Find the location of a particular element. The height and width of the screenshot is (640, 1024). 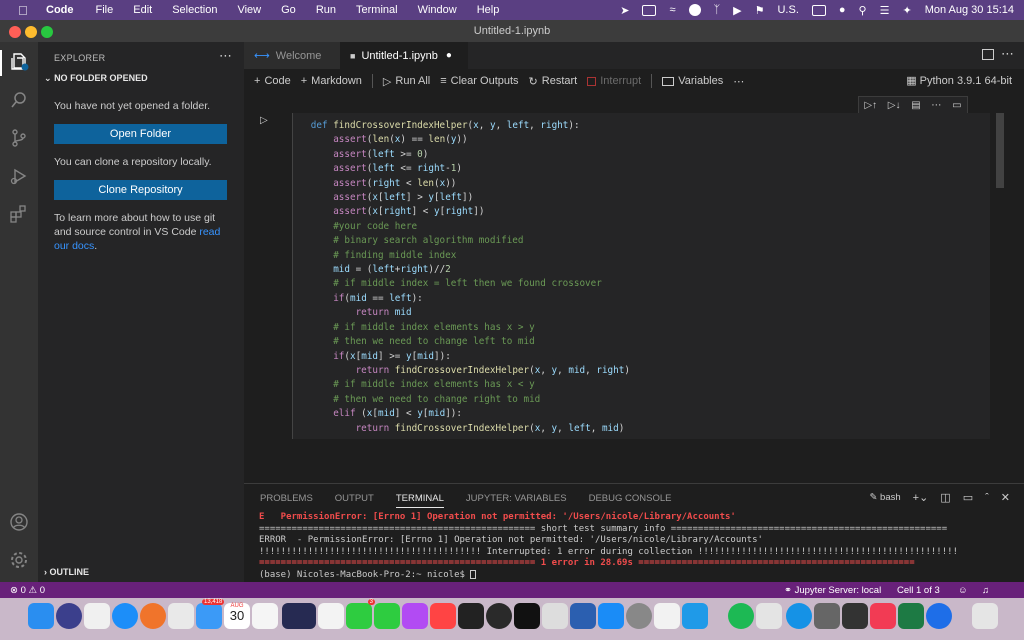

bluetooth-icon: ᛉ is located at coordinates (717, 10).